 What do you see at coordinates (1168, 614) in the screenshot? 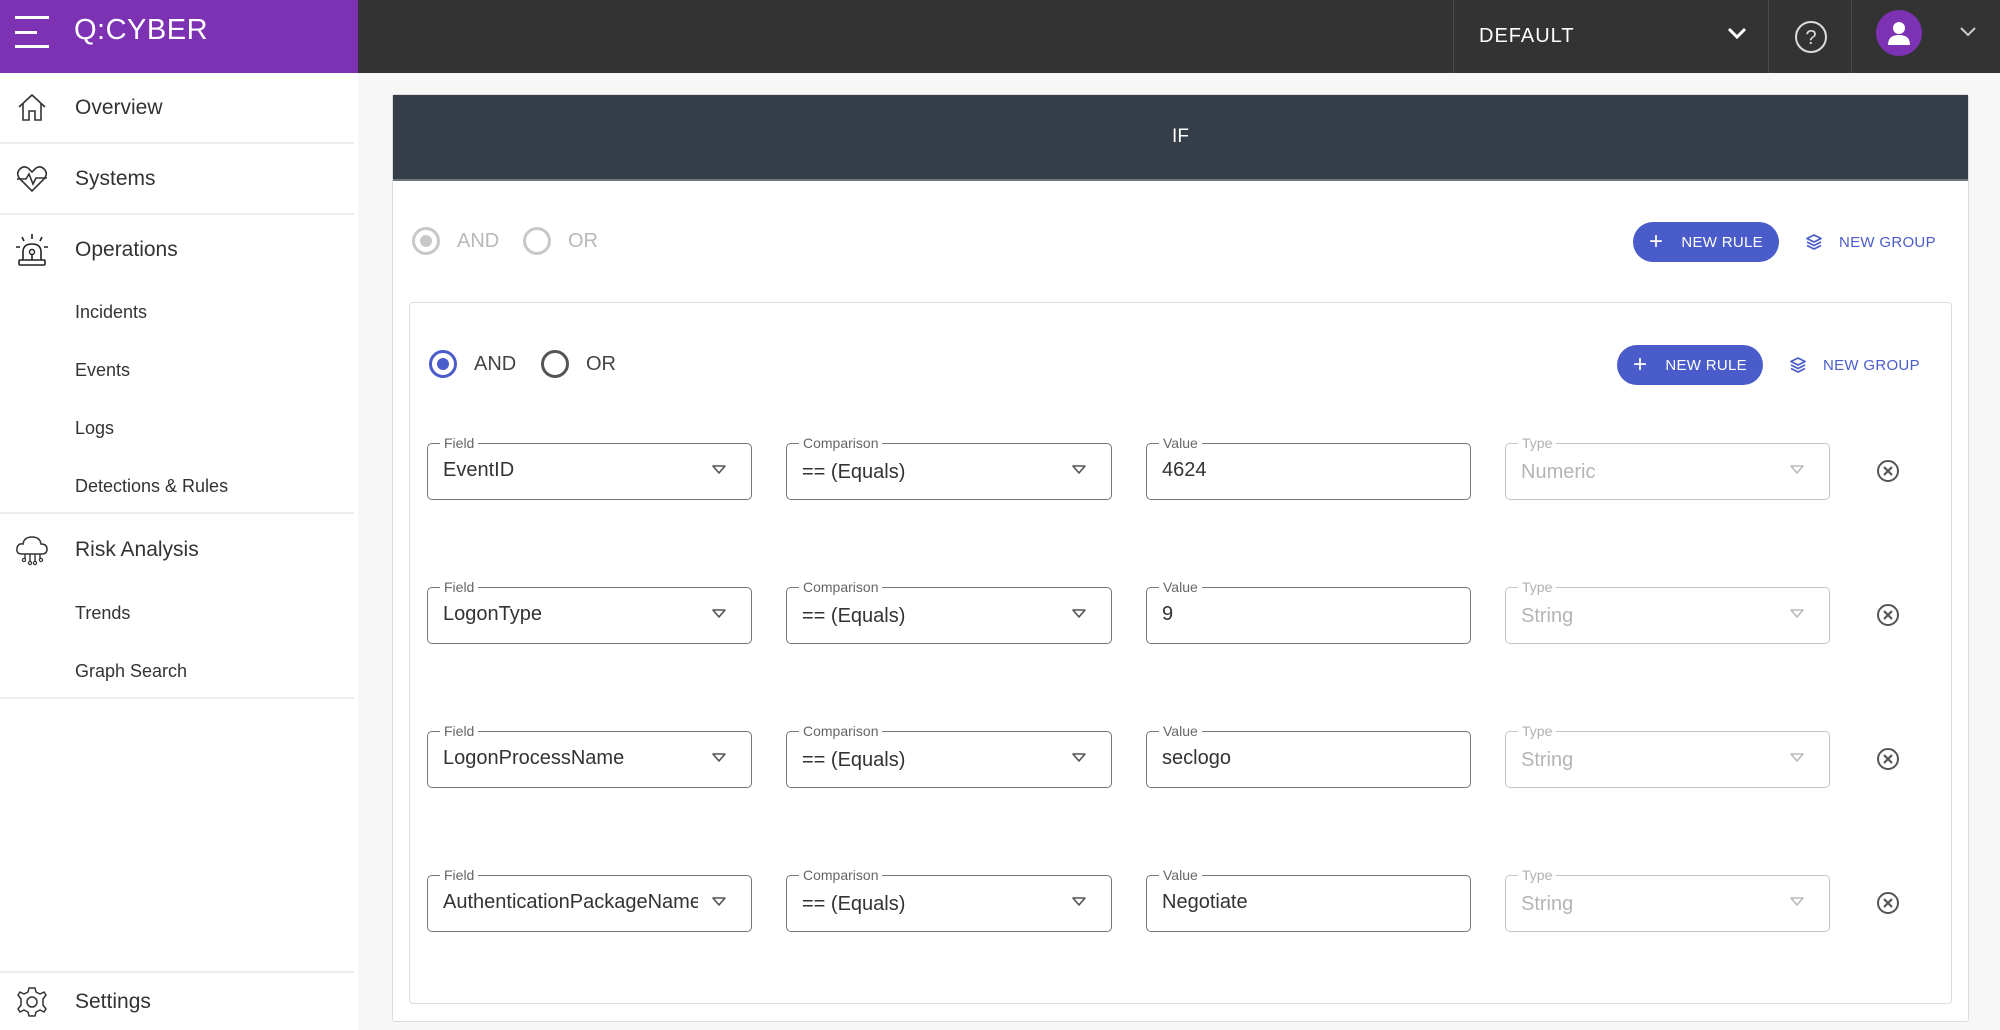
I see `value-text: 9` at bounding box center [1168, 614].